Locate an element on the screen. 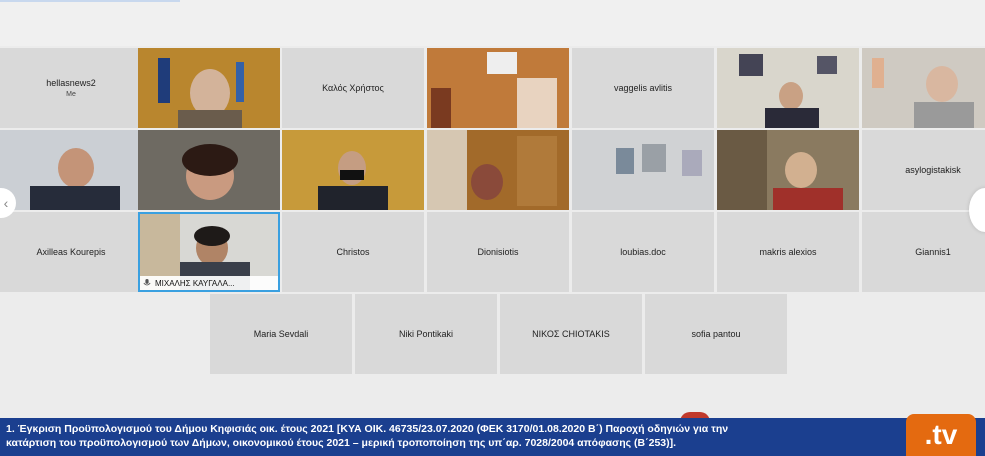  participant-name: makris alexios is located at coordinates (788, 252).